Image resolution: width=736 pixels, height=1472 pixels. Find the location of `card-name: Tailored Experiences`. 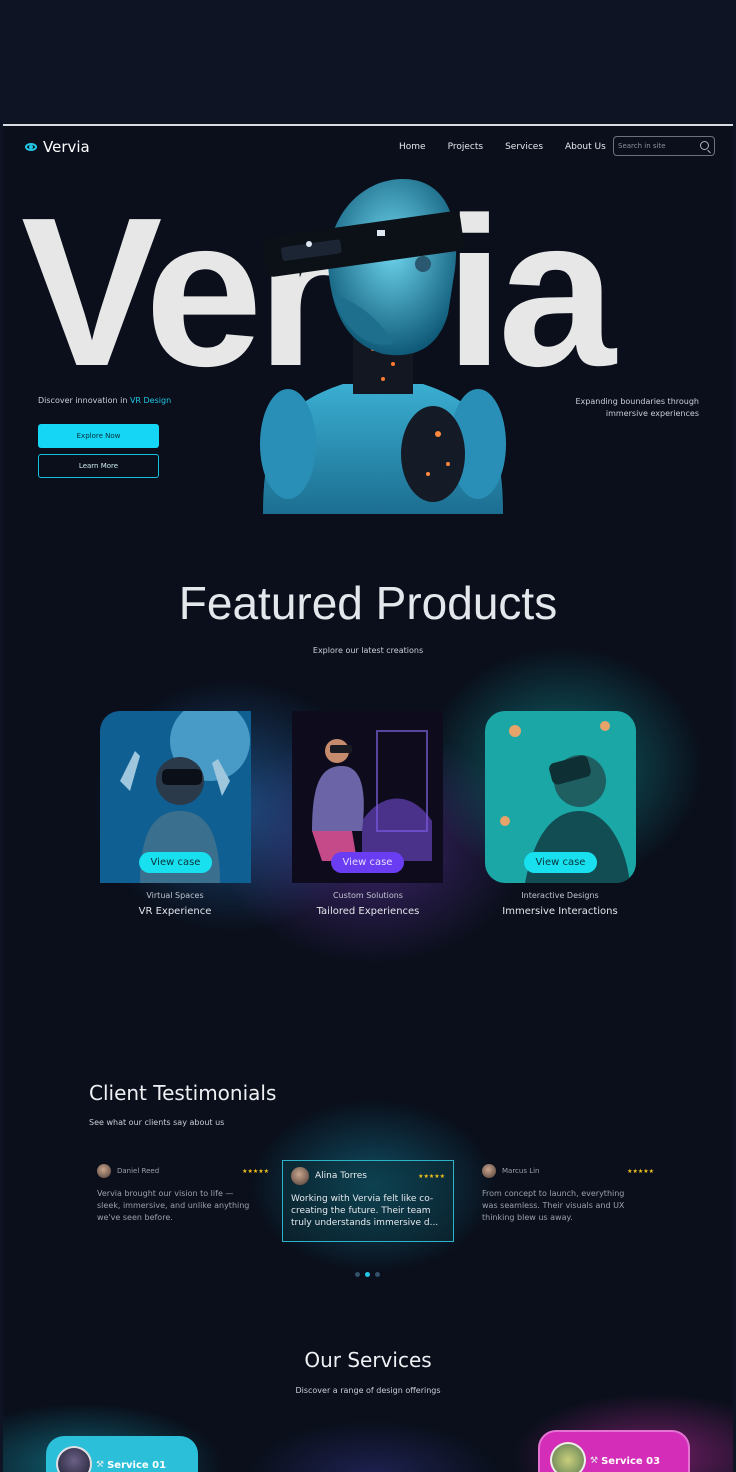

card-name: Tailored Experiences is located at coordinates (368, 911).